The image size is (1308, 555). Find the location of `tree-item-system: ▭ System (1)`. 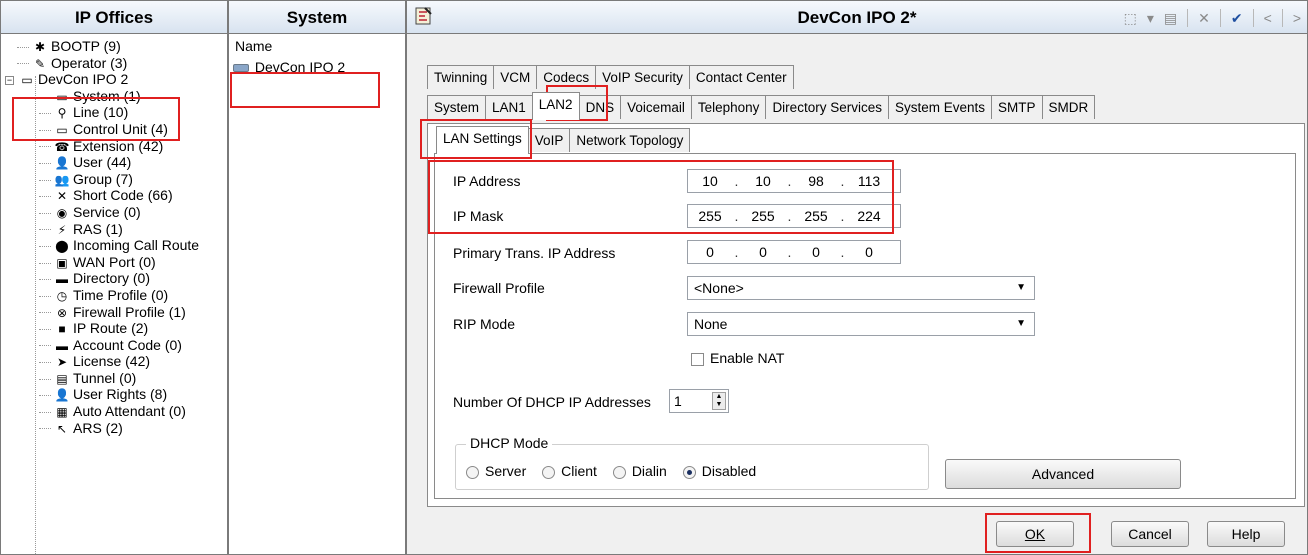

tree-item-system: ▭ System (1) is located at coordinates (114, 96).